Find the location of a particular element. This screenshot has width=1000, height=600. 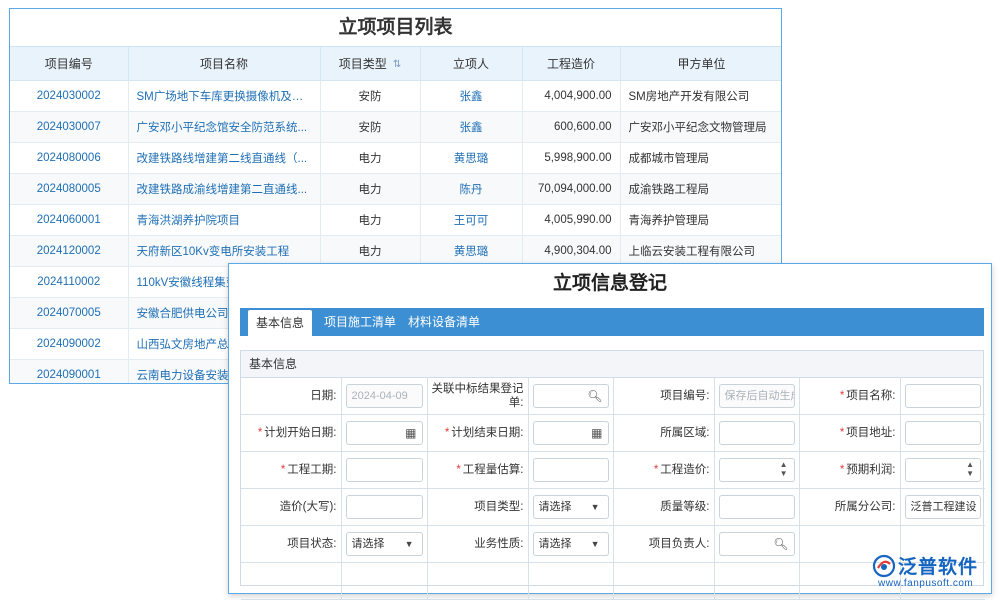

project-cost-cell: 600,600.00 is located at coordinates (571, 127).